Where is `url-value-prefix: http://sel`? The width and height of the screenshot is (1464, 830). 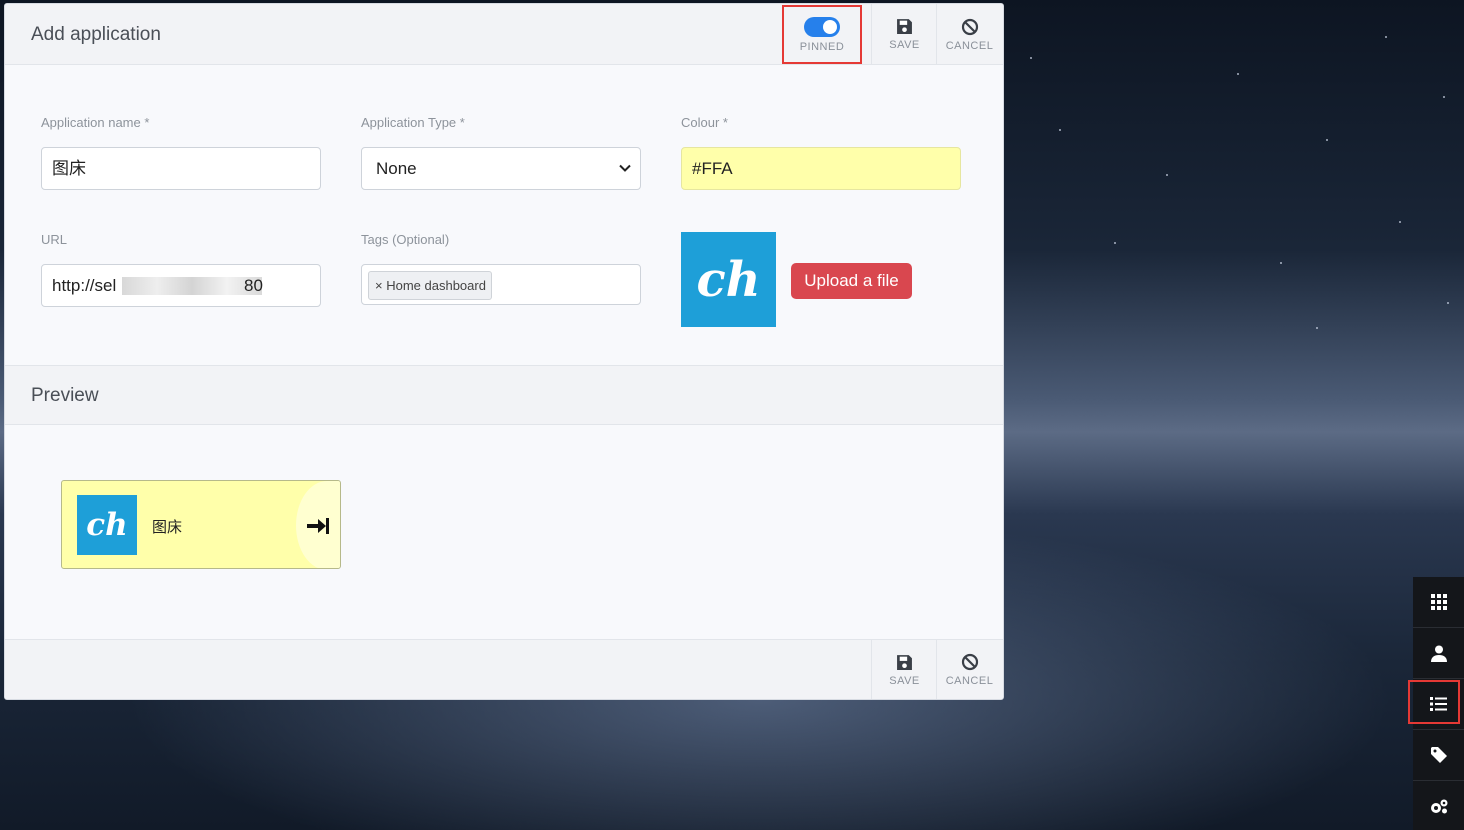 url-value-prefix: http://sel is located at coordinates (84, 285).